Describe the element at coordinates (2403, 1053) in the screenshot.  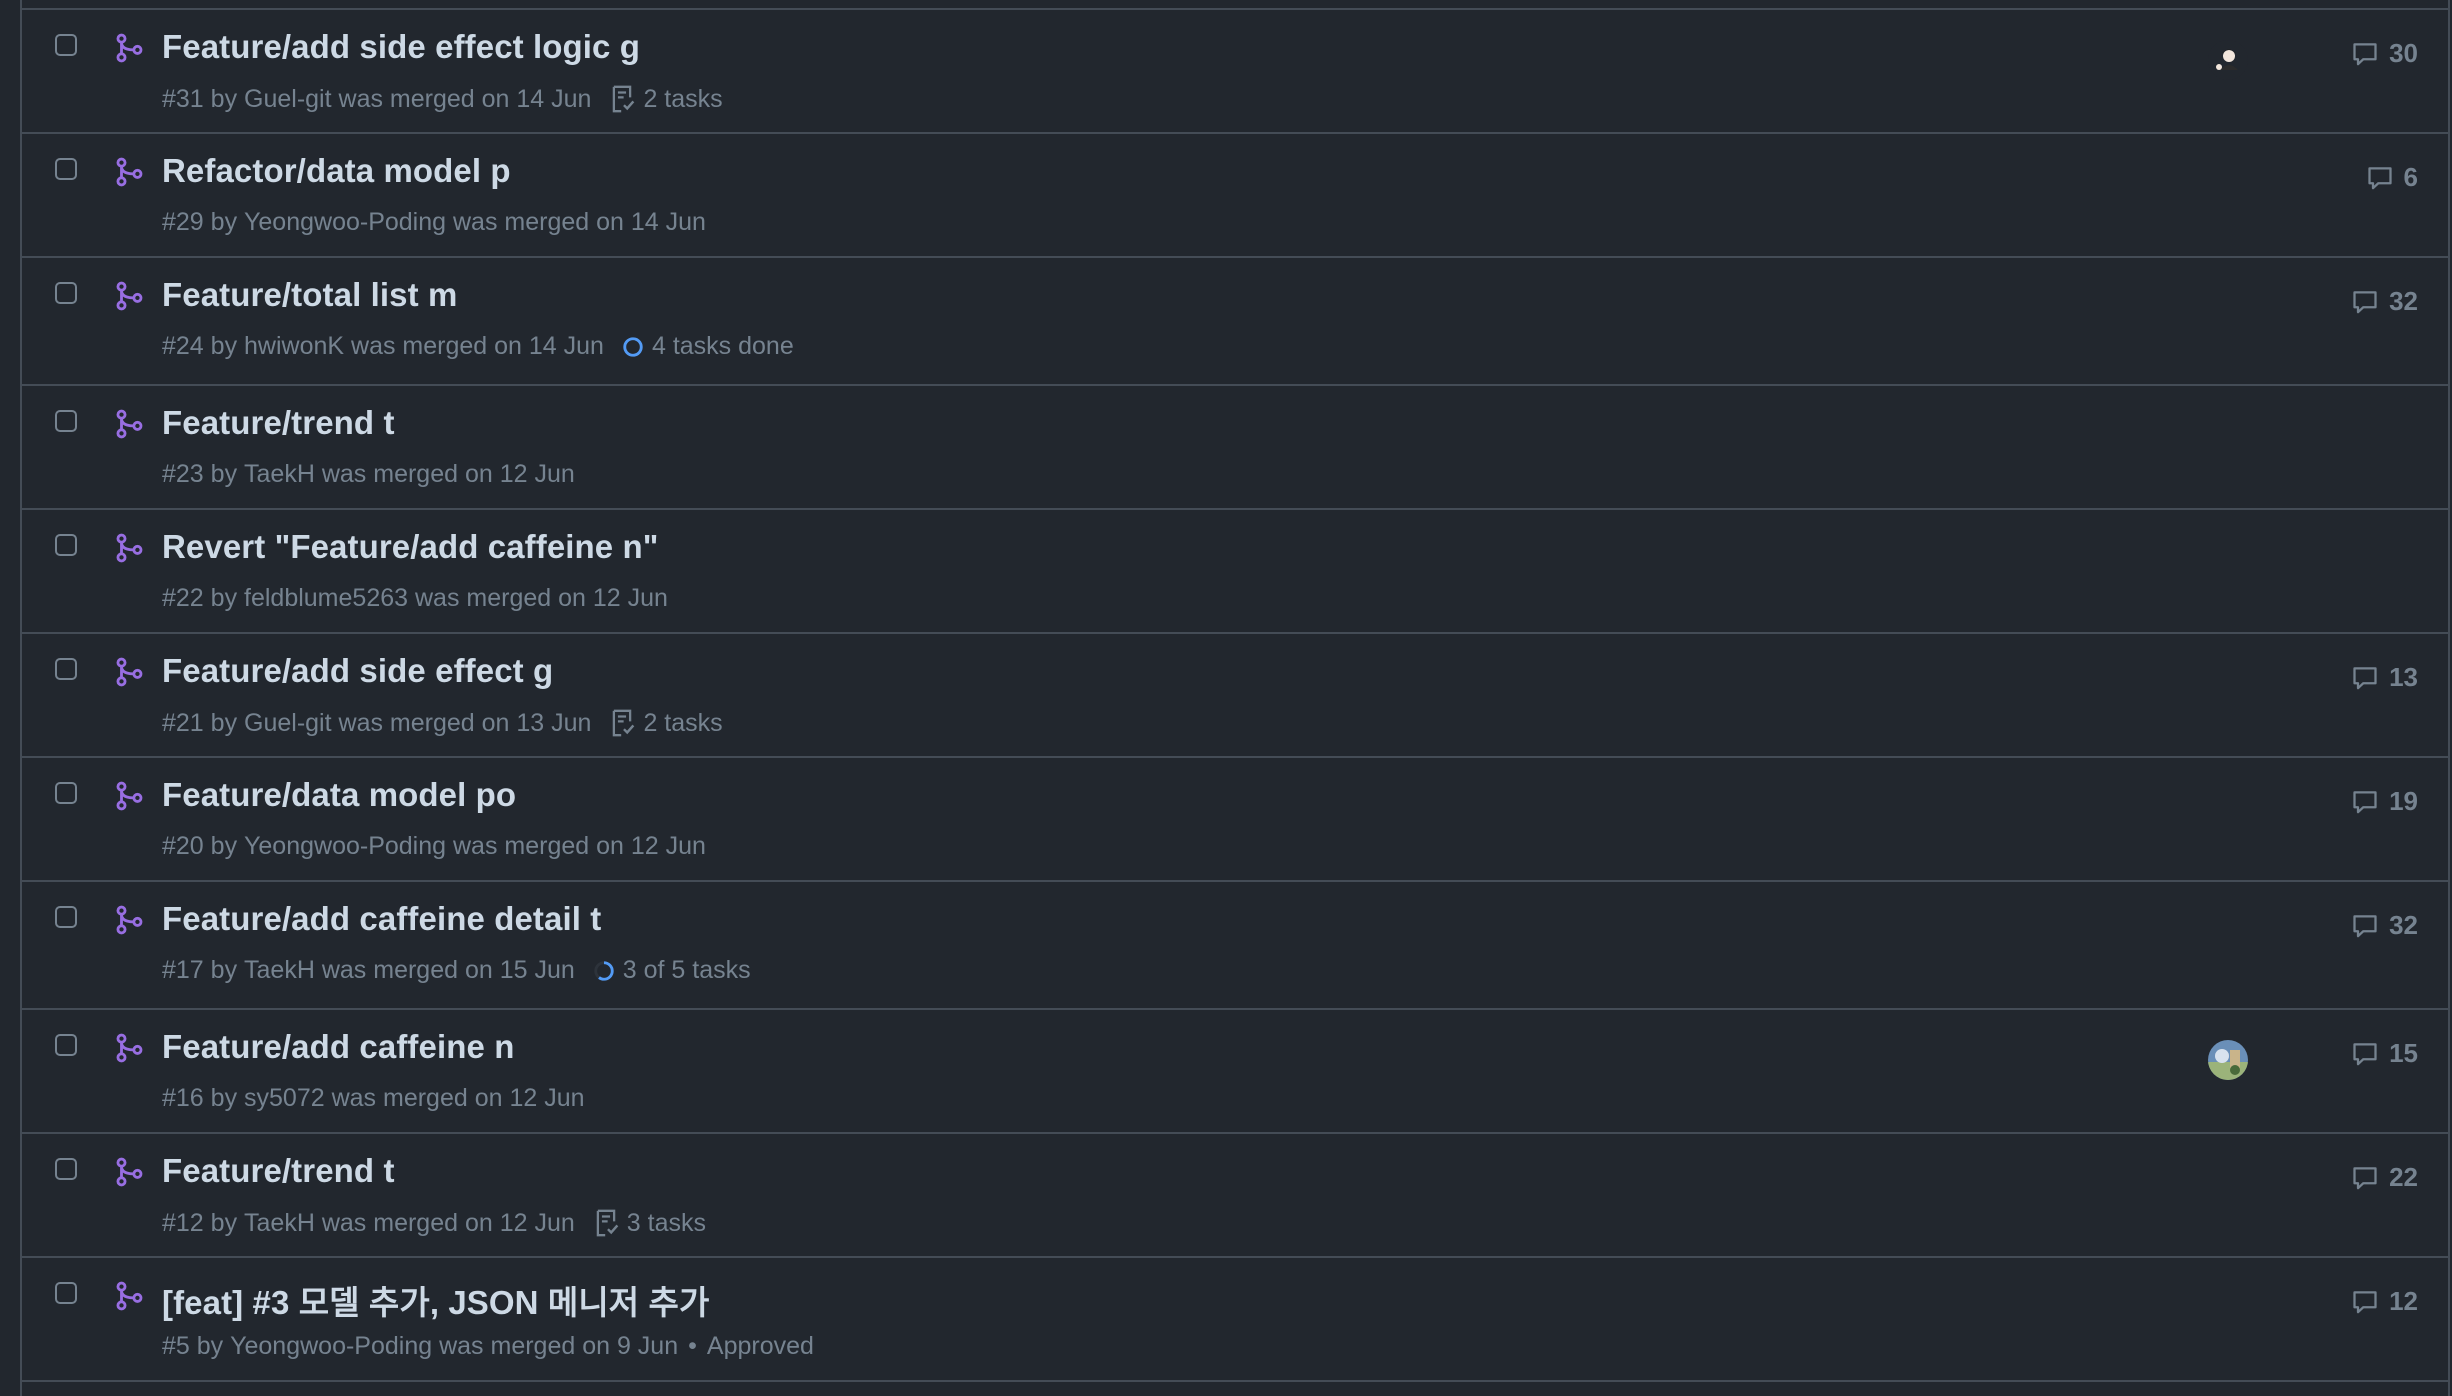
I see `comment-count: 15` at that location.